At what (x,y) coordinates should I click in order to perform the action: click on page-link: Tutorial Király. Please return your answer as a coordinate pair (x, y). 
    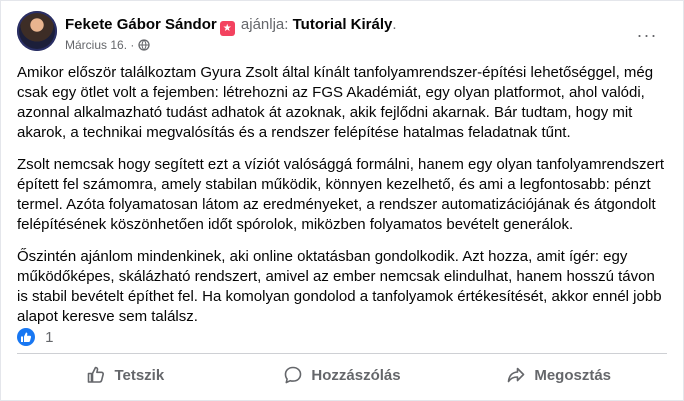
    Looking at the image, I should click on (343, 24).